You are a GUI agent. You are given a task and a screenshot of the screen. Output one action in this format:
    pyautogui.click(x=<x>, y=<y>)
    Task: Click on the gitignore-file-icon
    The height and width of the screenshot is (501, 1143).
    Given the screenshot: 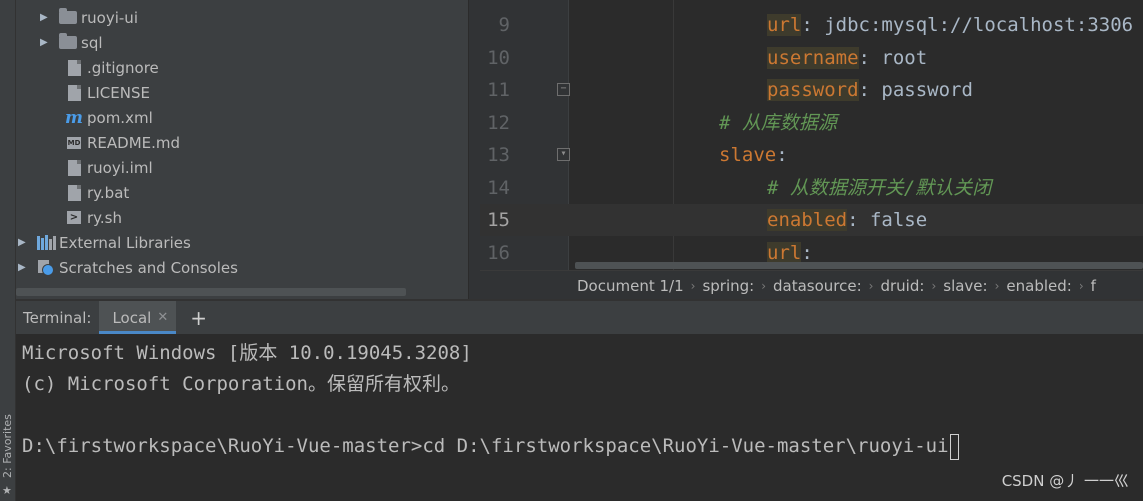 What is the action you would take?
    pyautogui.click(x=74, y=68)
    